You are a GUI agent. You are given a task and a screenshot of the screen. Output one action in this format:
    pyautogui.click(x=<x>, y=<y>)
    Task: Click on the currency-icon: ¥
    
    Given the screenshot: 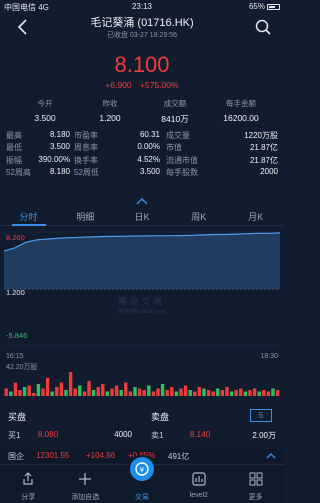 What is the action you would take?
    pyautogui.click(x=142, y=469)
    